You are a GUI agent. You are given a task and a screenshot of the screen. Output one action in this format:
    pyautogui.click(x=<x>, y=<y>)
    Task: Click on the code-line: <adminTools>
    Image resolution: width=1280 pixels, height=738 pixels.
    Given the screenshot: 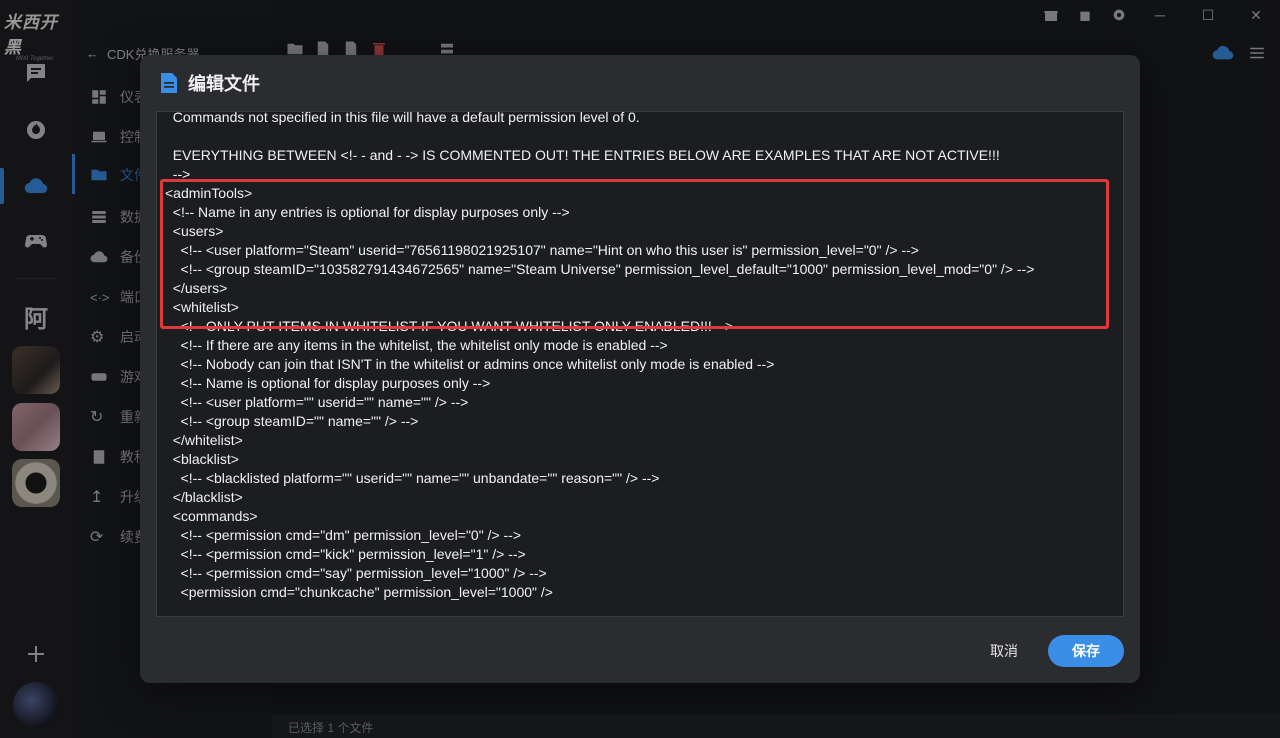 What is the action you would take?
    pyautogui.click(x=209, y=193)
    